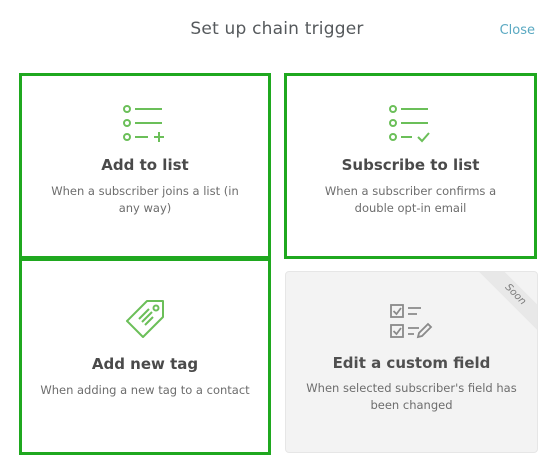  What do you see at coordinates (145, 364) in the screenshot?
I see `card-title: Add new tag` at bounding box center [145, 364].